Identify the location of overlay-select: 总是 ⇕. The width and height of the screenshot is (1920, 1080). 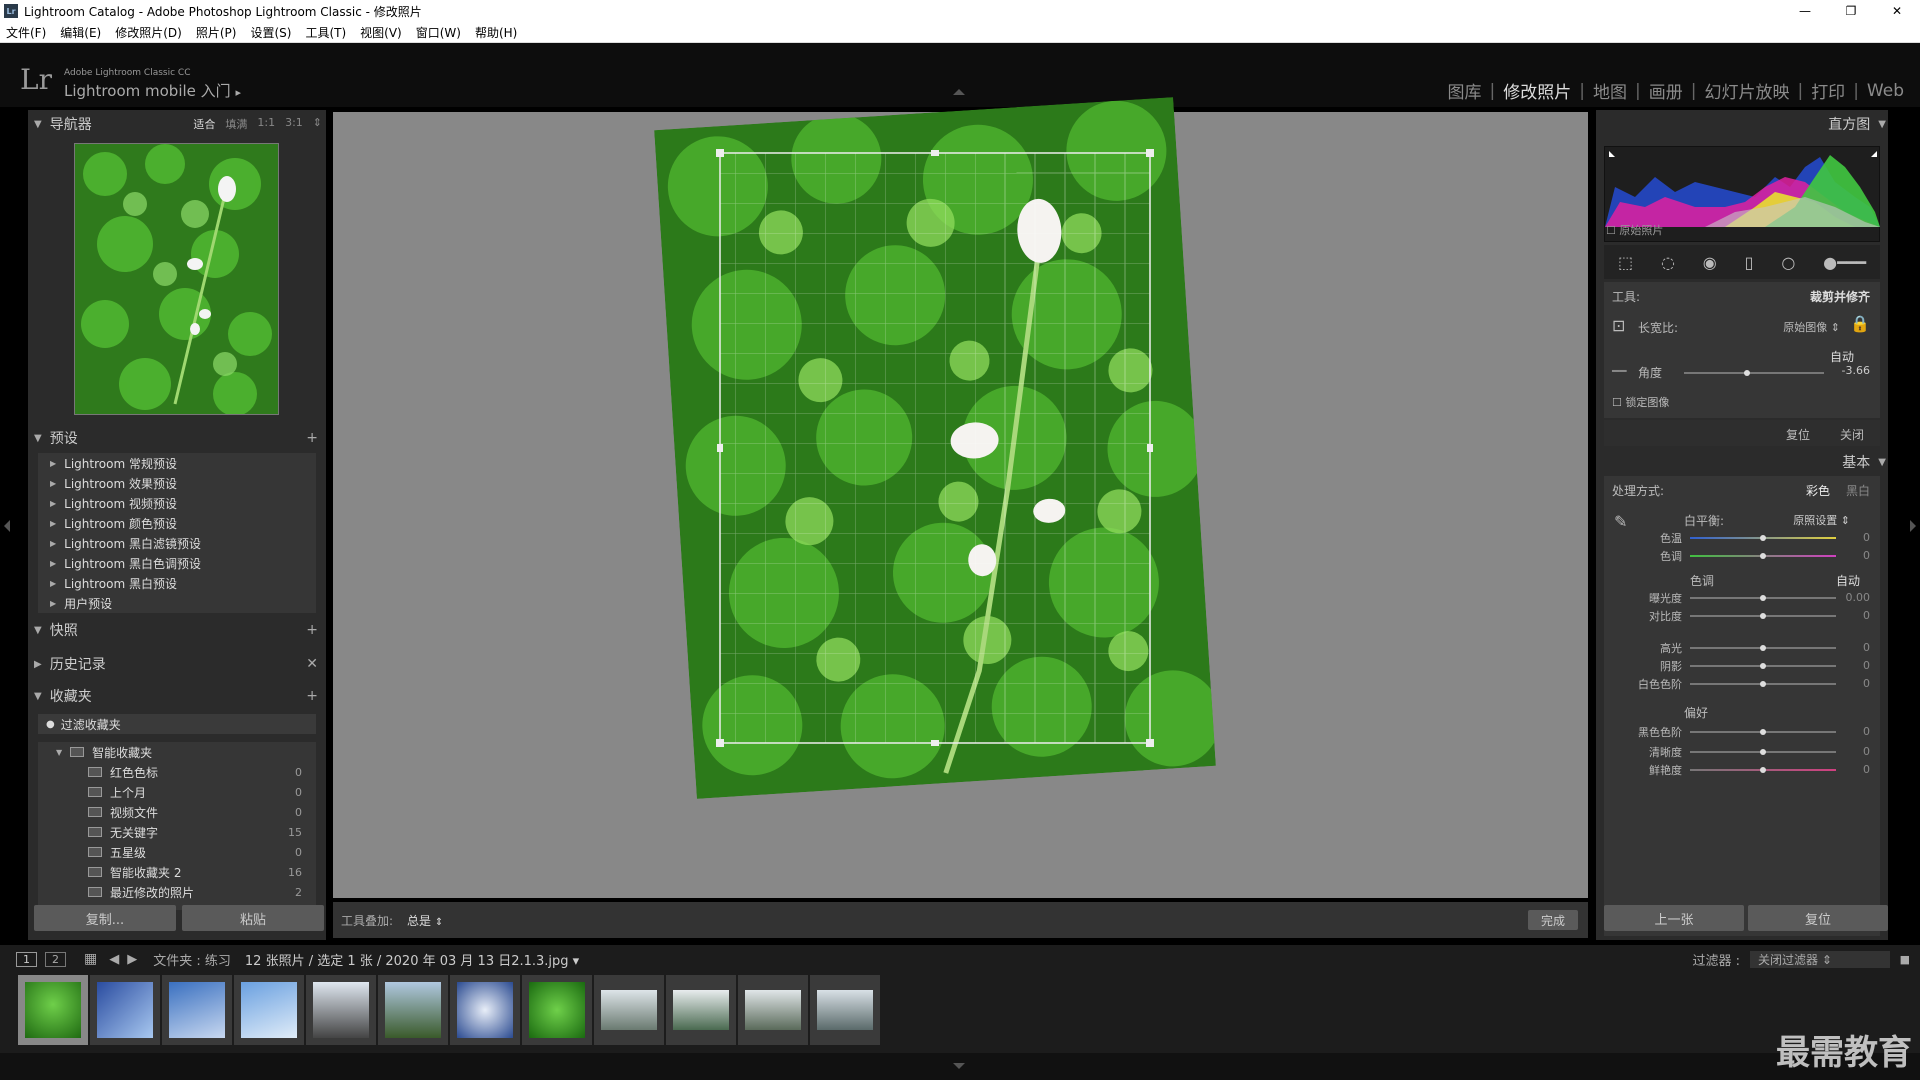
(425, 920).